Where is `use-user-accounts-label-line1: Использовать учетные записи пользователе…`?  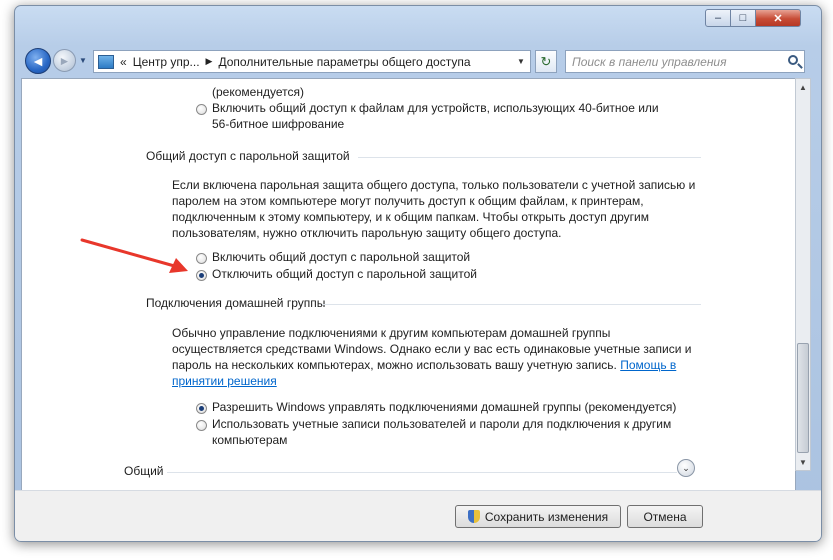 use-user-accounts-label-line1: Использовать учетные записи пользователе… is located at coordinates (441, 424).